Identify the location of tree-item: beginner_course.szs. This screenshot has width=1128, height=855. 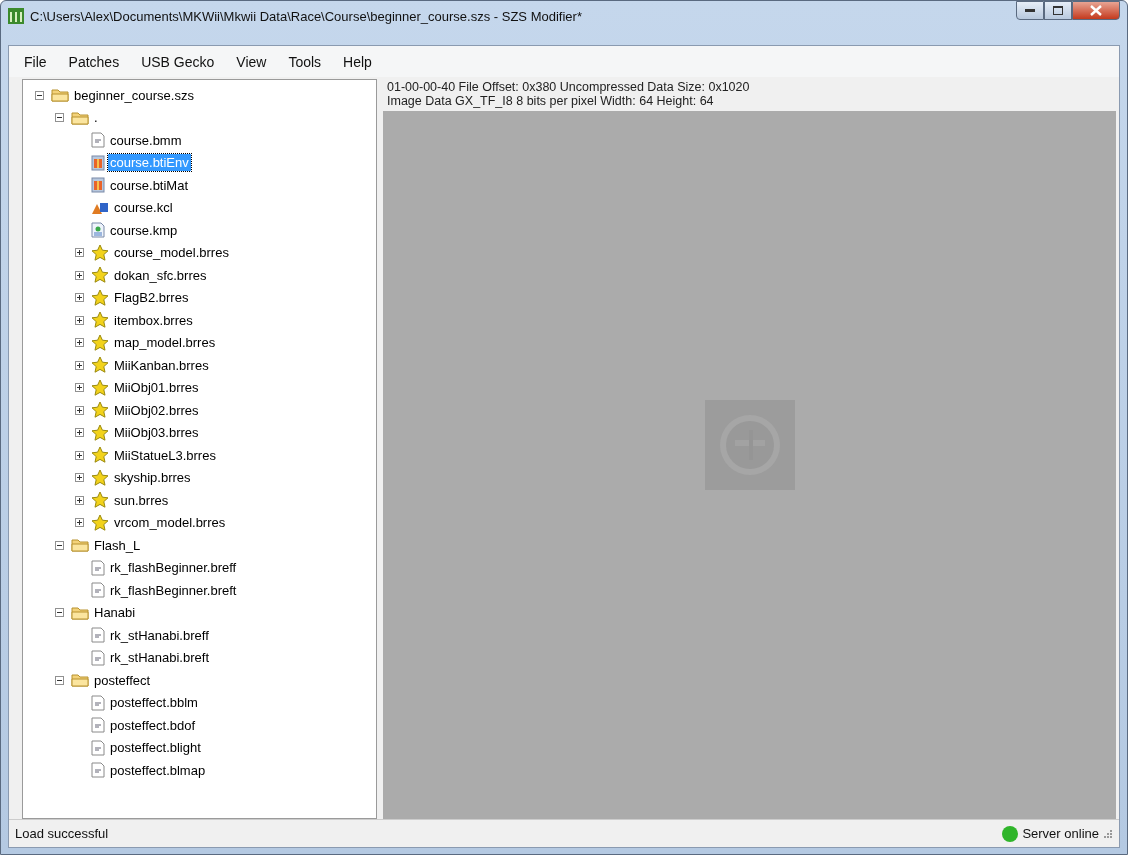
(134, 95).